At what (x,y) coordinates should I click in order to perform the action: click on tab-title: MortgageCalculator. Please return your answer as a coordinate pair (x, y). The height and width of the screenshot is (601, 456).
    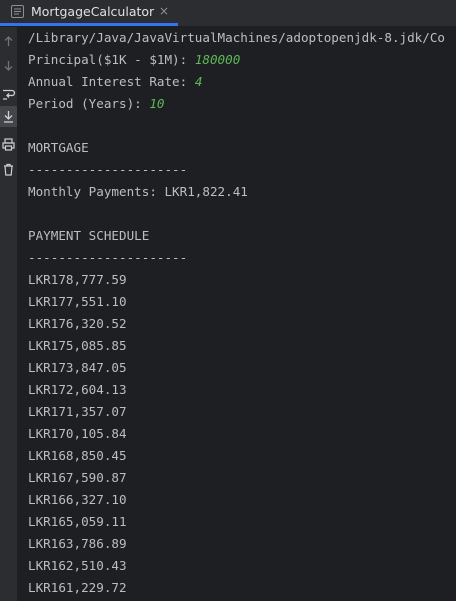
    Looking at the image, I should click on (93, 11).